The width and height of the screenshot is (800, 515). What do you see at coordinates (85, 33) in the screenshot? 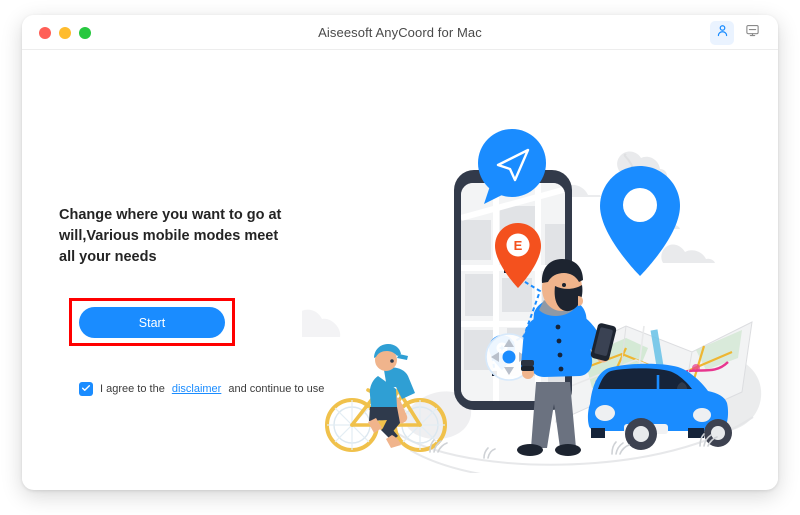
I see `maximize-button` at bounding box center [85, 33].